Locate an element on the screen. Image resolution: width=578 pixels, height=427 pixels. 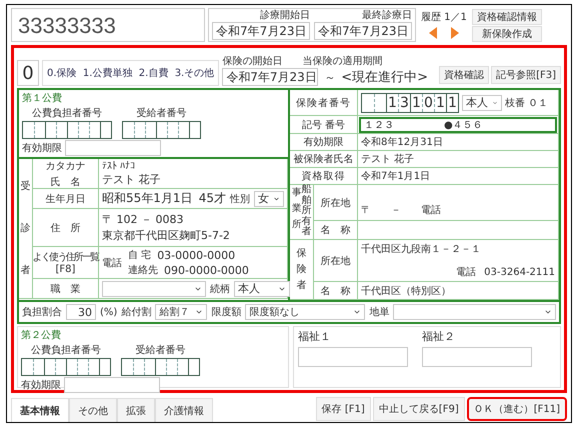
burden-label: 負担割合 is located at coordinates (42, 312).